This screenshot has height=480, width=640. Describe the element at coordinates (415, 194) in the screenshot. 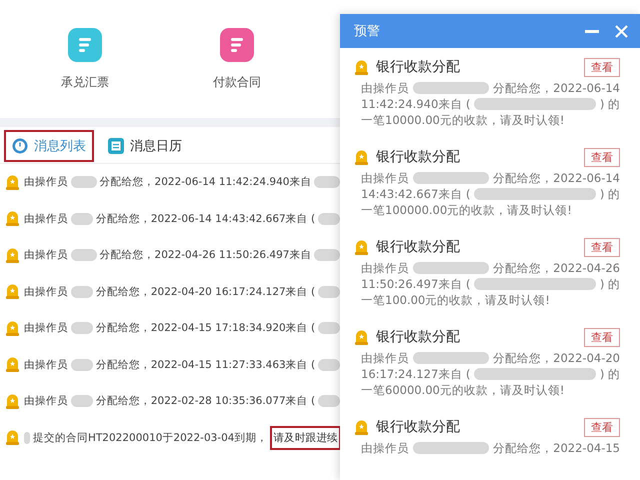

I see `card-text: 14:43:42.667来自 (` at that location.